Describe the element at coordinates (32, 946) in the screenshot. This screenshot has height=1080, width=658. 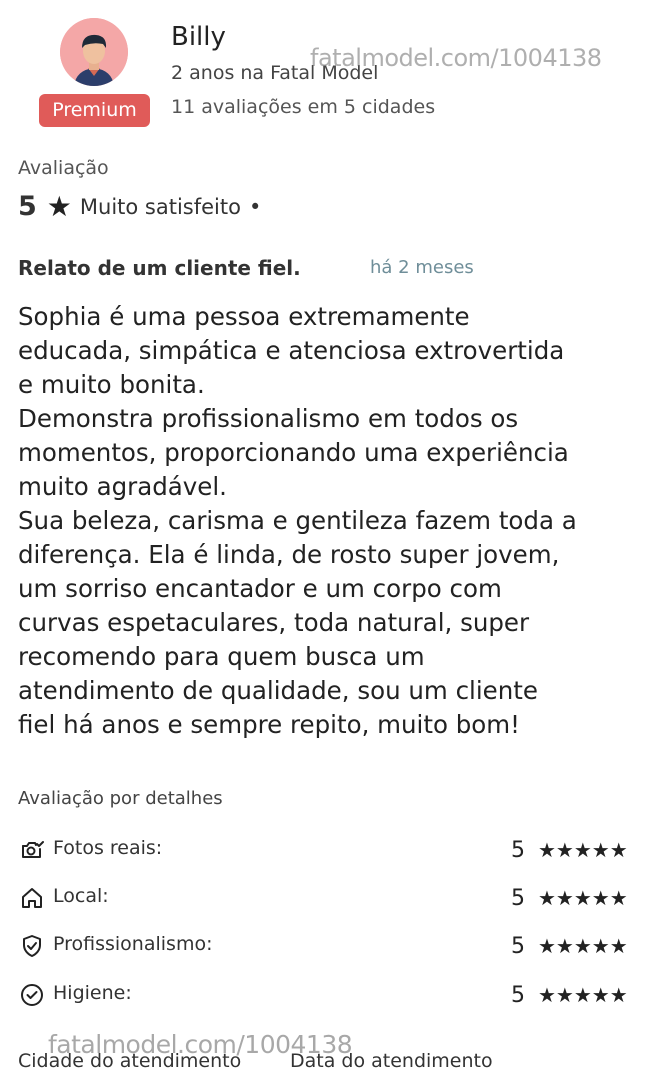
I see `shield-check-icon` at that location.